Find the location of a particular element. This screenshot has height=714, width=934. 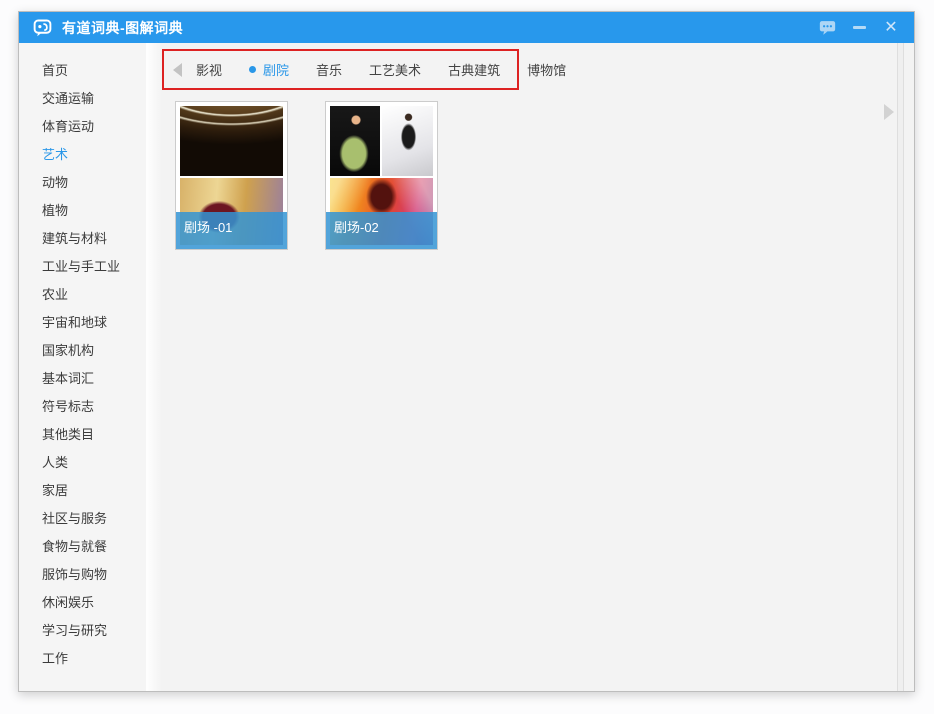

minimize-button is located at coordinates (859, 28).